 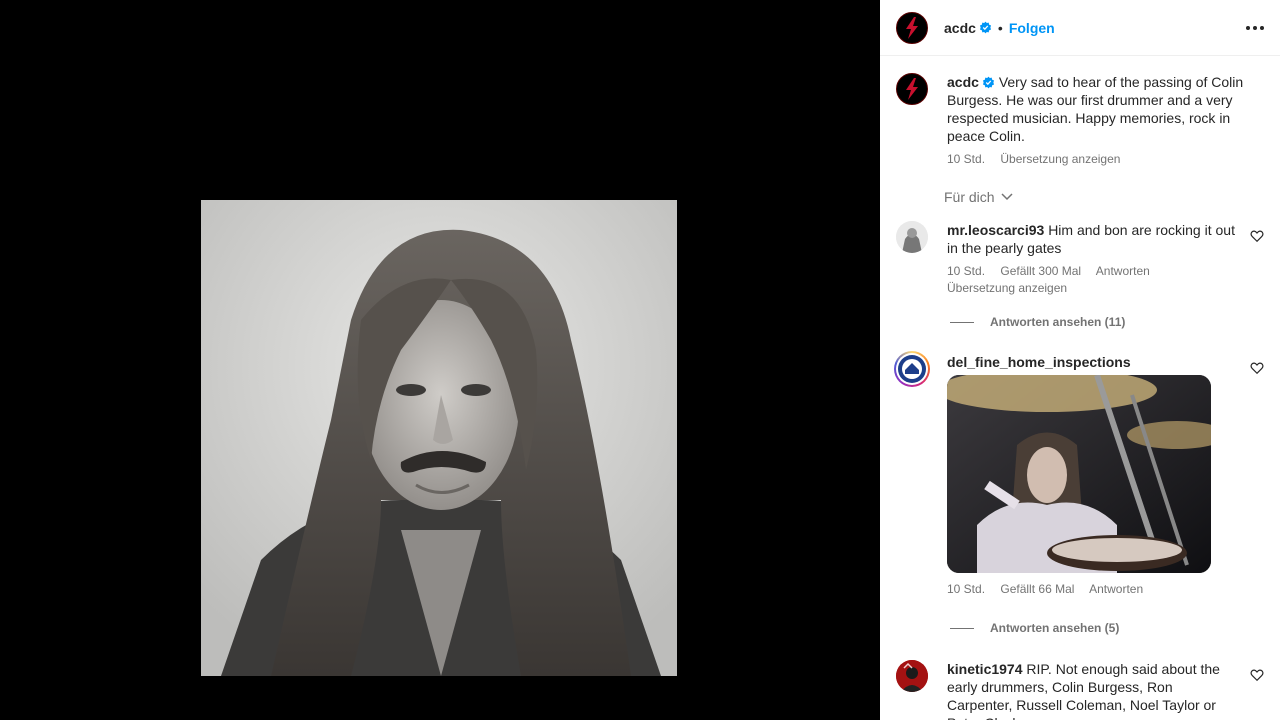 I want to click on caption-meta: 10 Std. Übersetzung anzeigen, so click(x=1105, y=159).